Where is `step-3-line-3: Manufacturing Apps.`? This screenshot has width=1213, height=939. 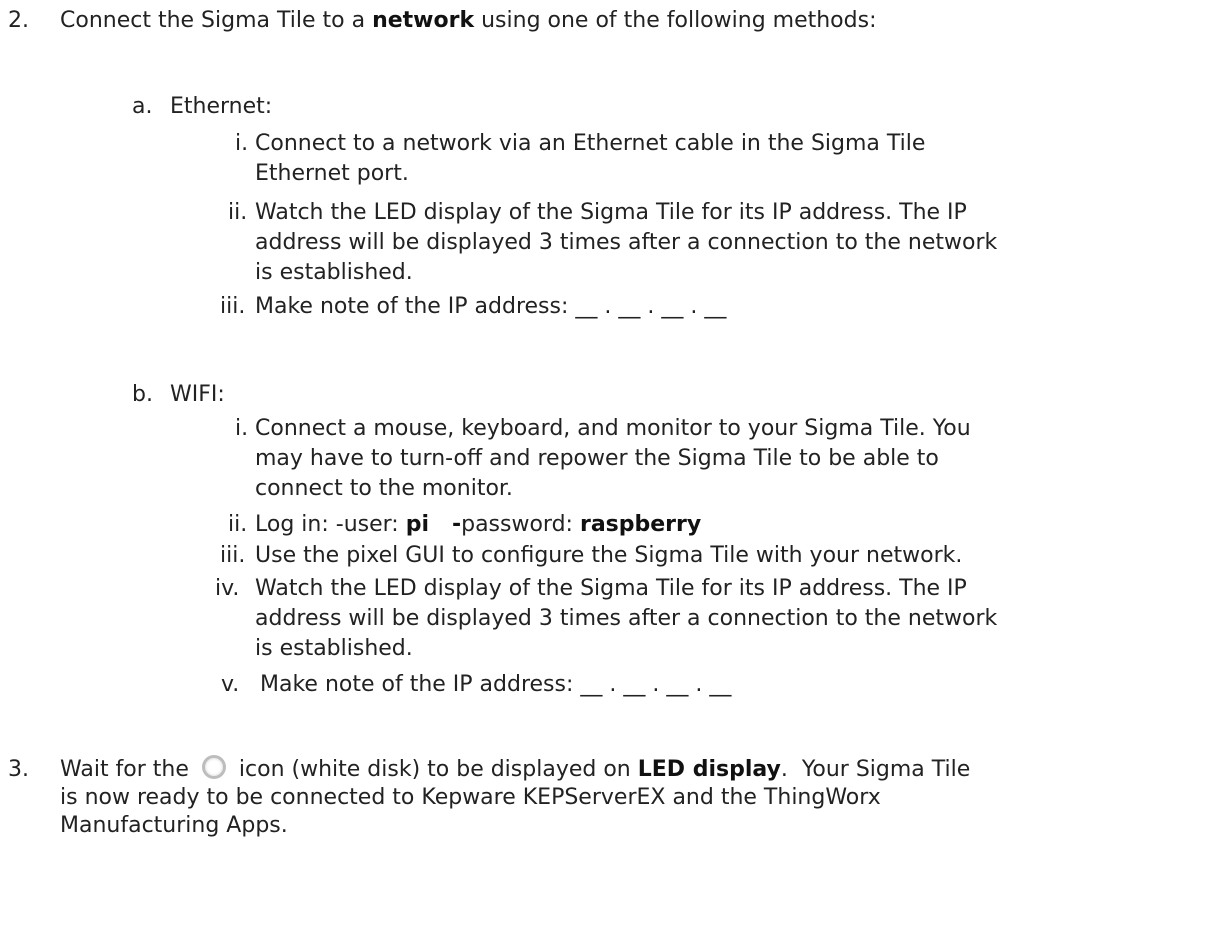
step-3-line-3: Manufacturing Apps. is located at coordinates (174, 825).